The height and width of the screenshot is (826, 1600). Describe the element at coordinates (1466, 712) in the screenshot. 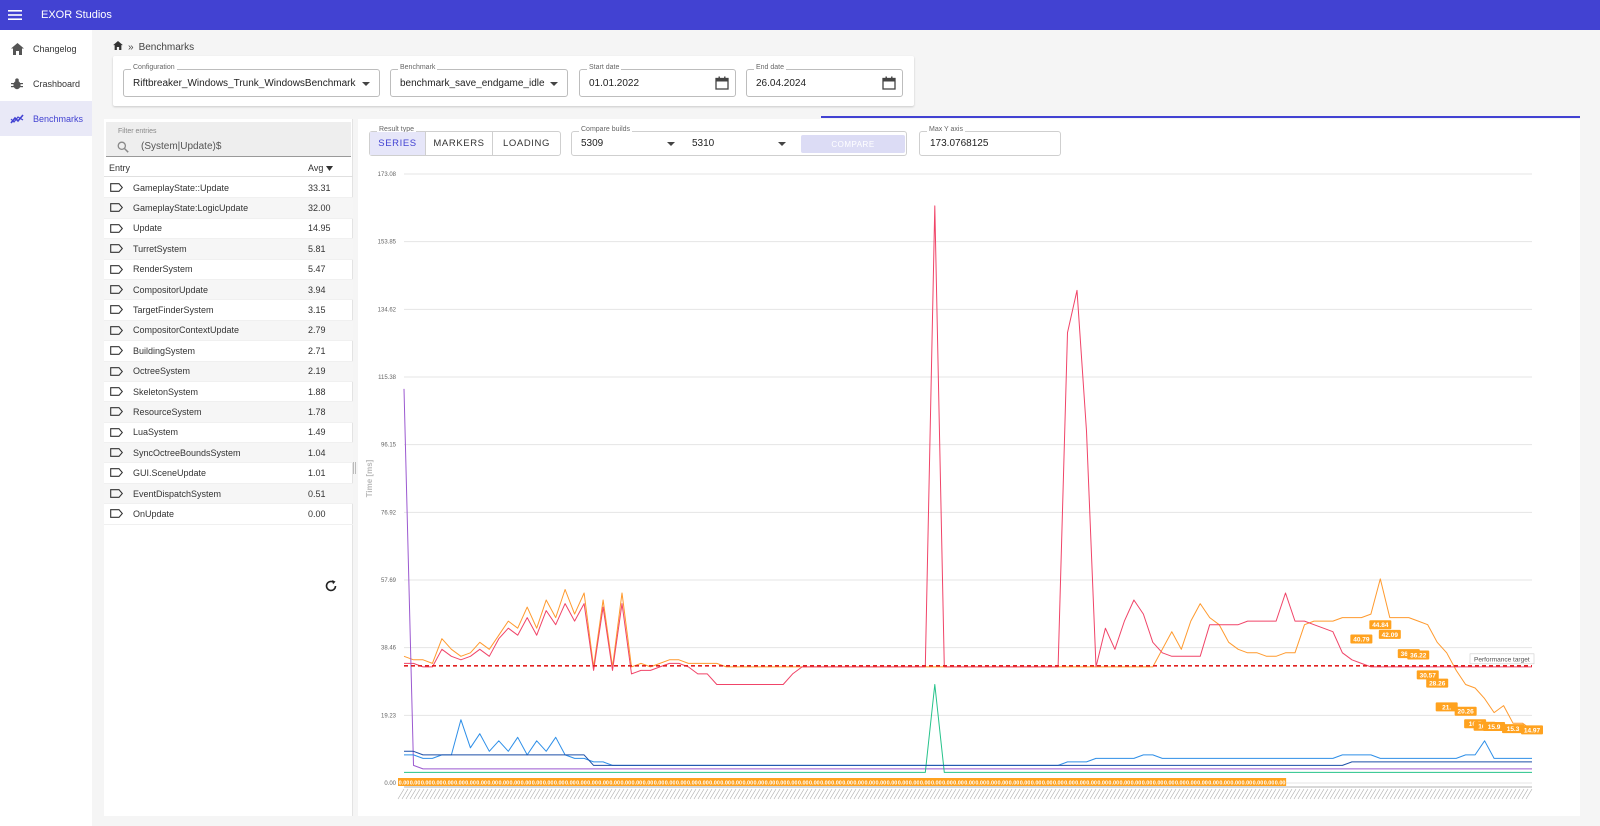

I see `data-label: 20.26` at that location.